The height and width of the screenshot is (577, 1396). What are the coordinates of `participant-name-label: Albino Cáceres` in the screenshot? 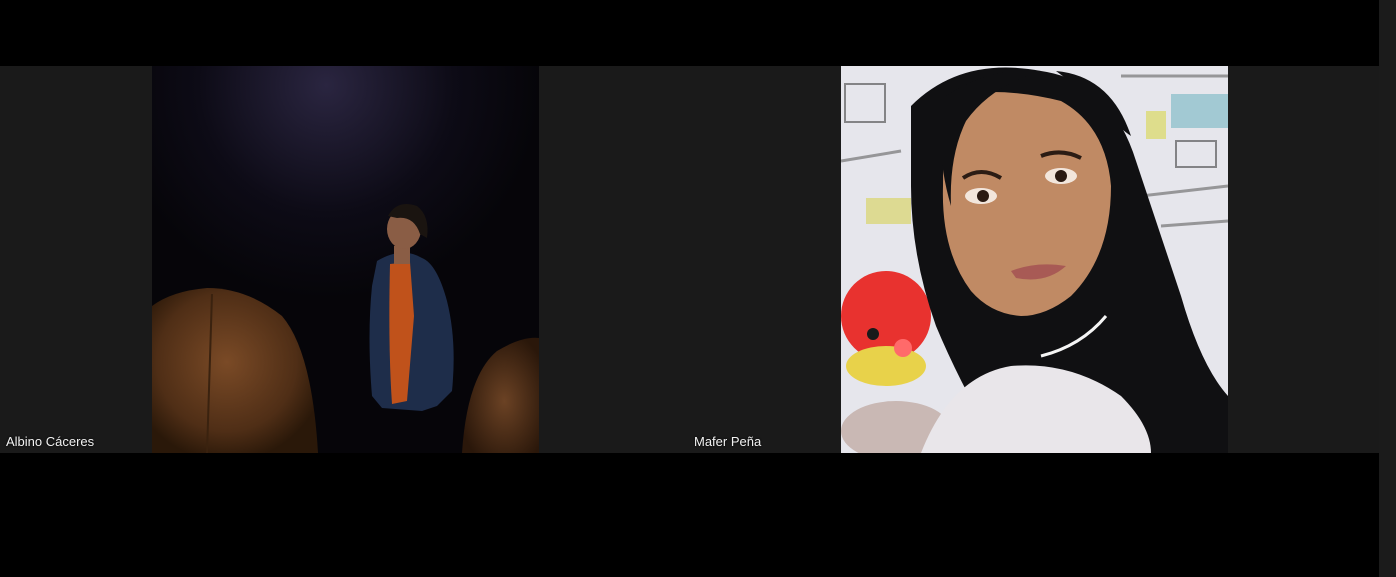 It's located at (50, 441).